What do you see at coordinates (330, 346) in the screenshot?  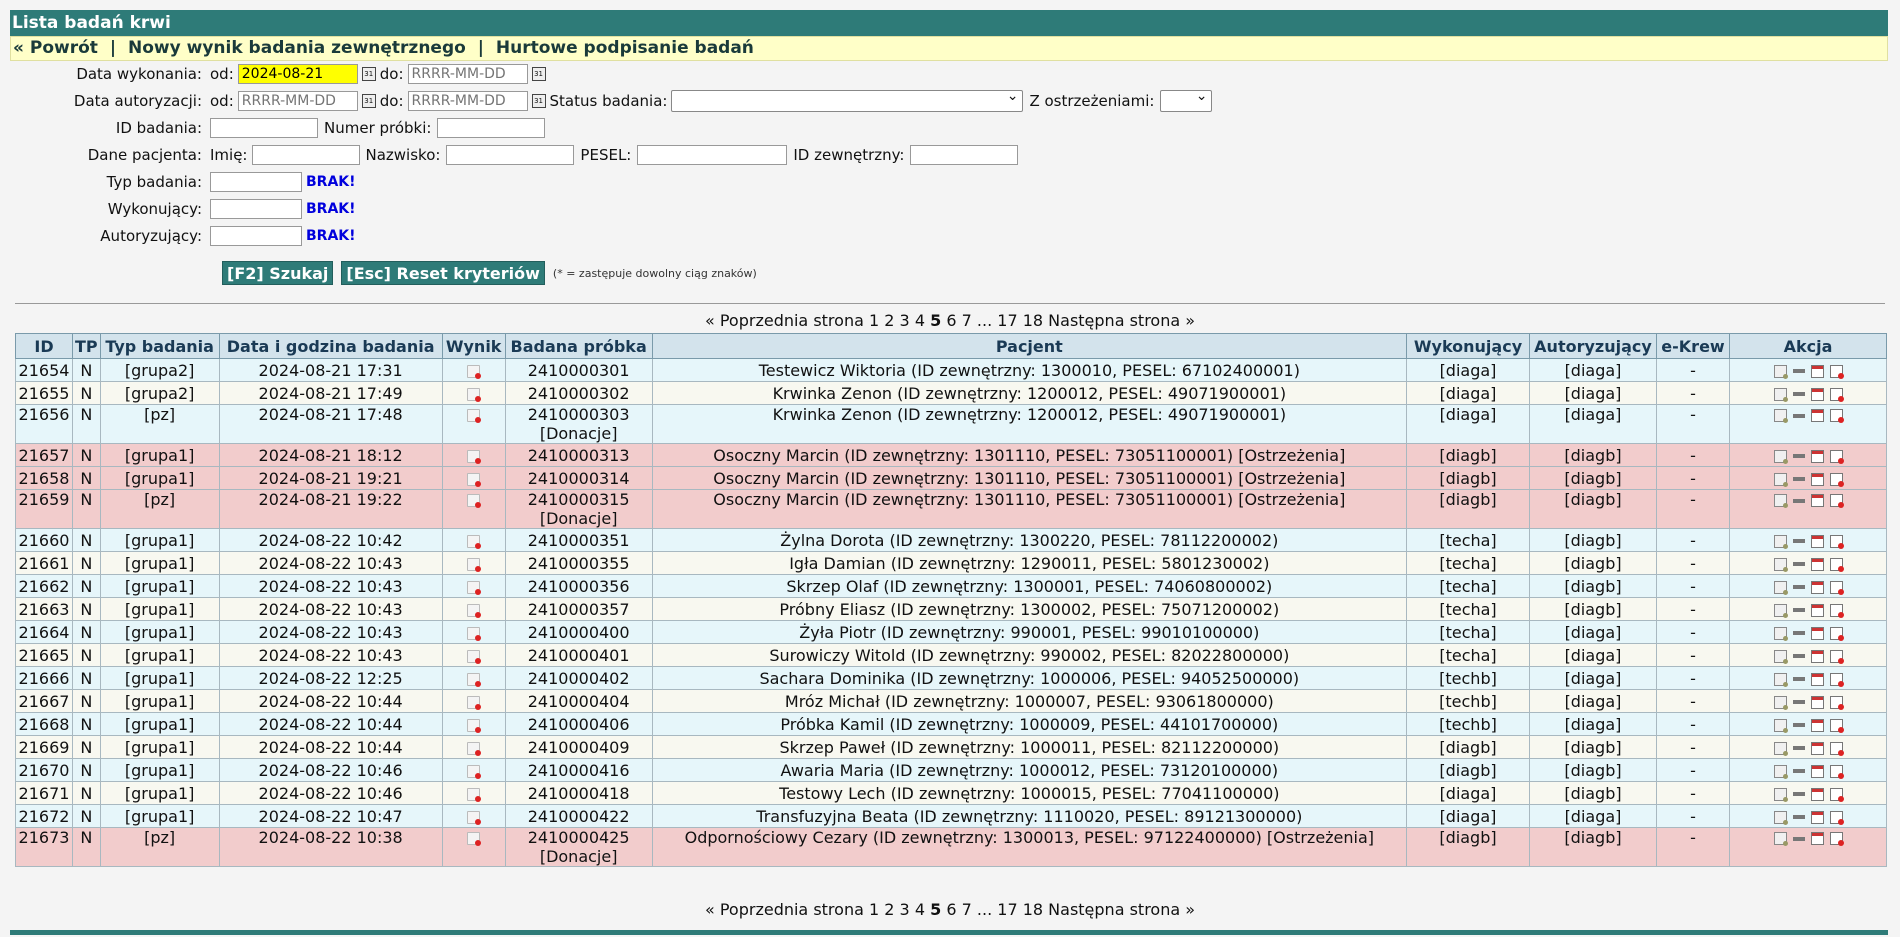 I see `col-header-date: Data i godzina badania` at bounding box center [330, 346].